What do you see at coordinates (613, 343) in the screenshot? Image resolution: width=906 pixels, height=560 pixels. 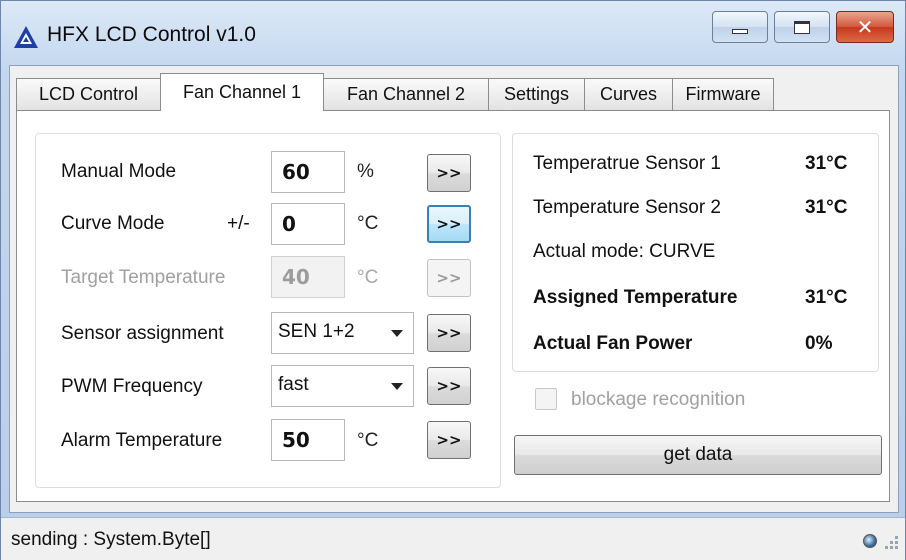 I see `actual-fan-power-label: Actual Fan Power` at bounding box center [613, 343].